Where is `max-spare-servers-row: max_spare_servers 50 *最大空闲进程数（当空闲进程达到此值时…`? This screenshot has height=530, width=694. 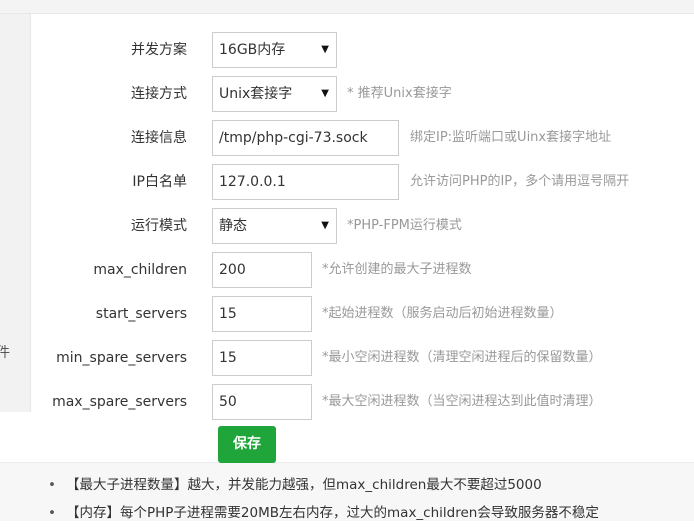
max-spare-servers-row: max_spare_servers 50 *最大空闲进程数（当空闲进程达到此值时… is located at coordinates (362, 402).